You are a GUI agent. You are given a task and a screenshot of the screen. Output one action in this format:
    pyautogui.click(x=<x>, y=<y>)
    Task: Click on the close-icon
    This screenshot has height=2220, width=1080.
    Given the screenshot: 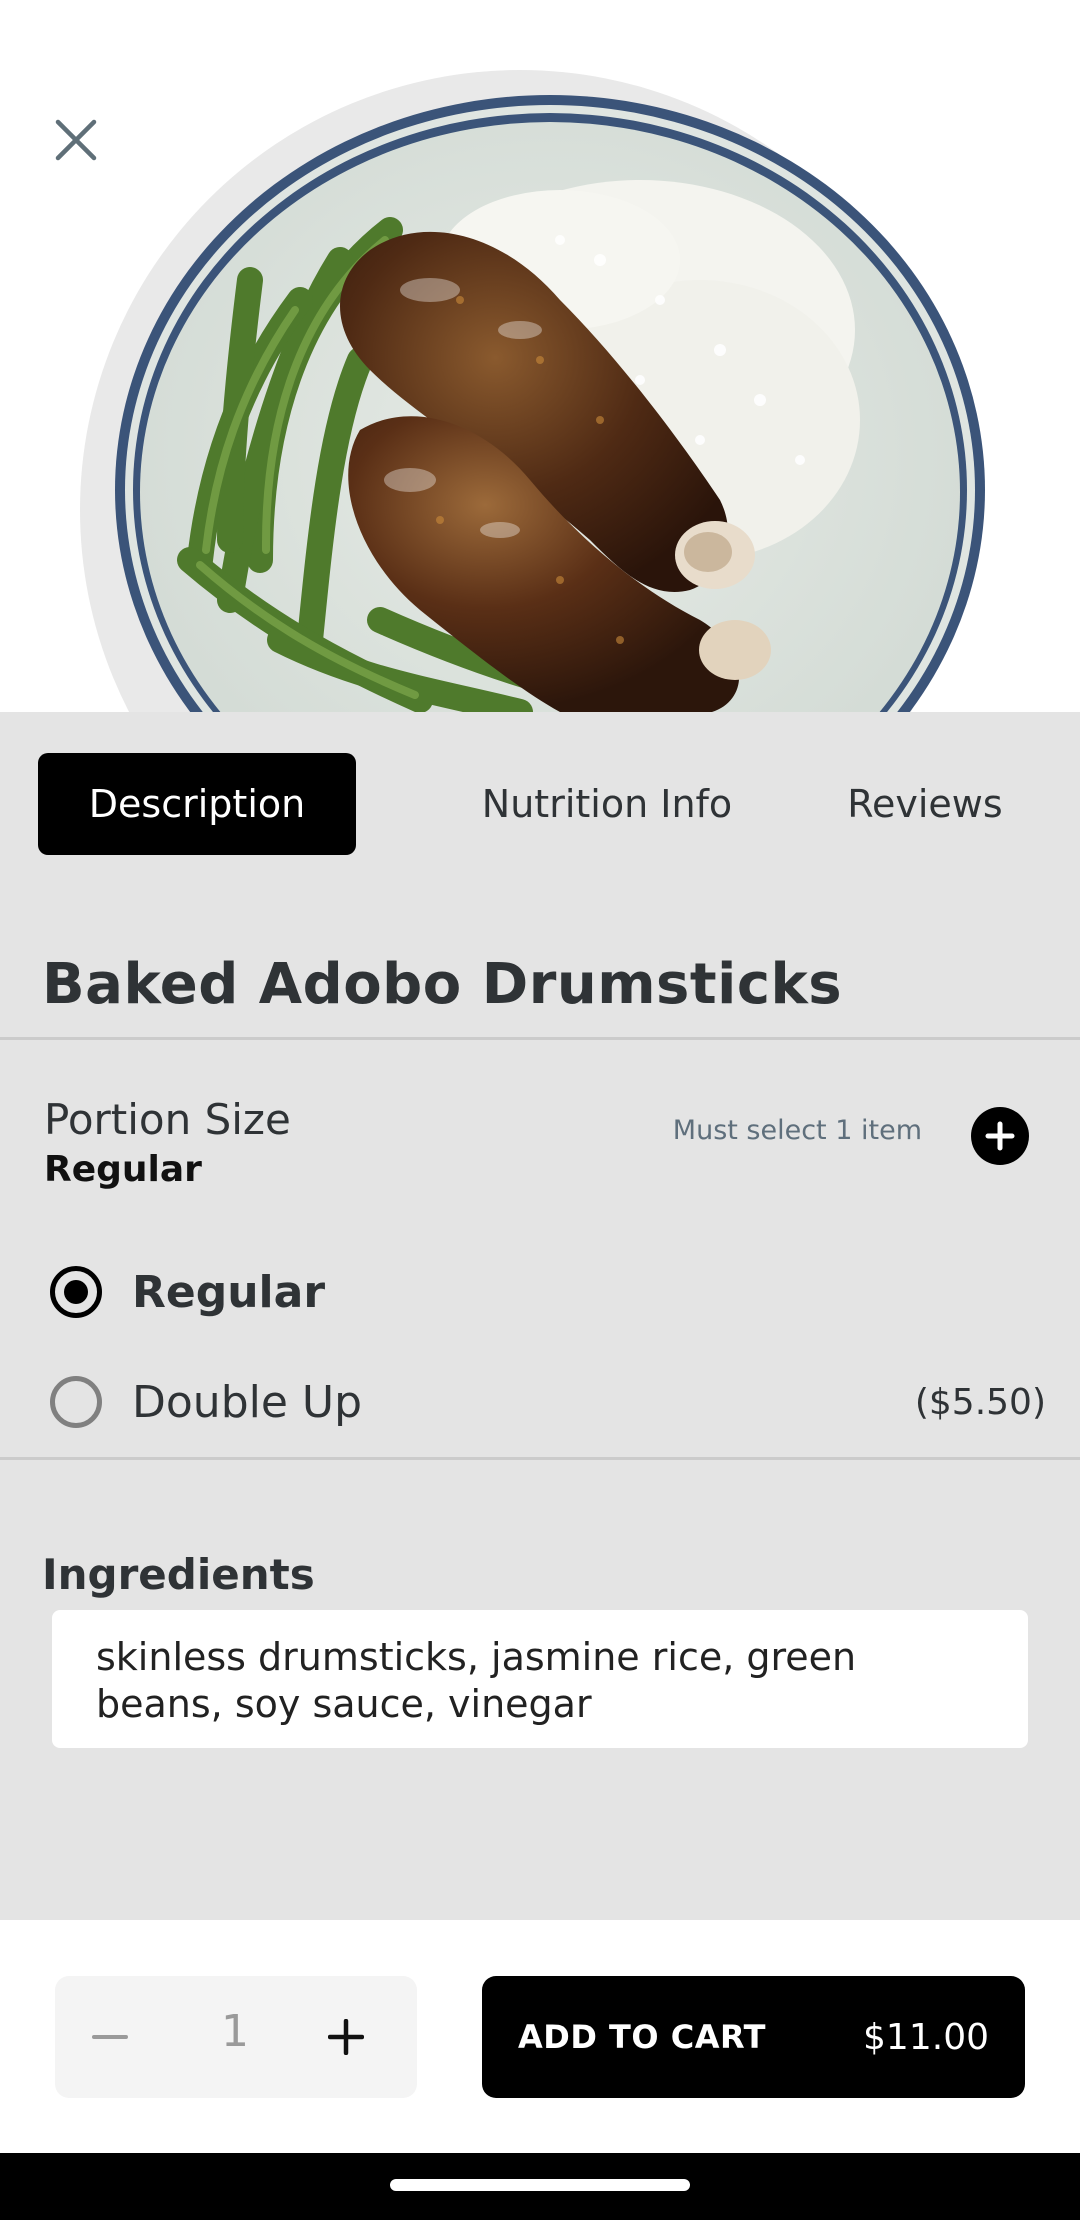 What is the action you would take?
    pyautogui.click(x=76, y=140)
    